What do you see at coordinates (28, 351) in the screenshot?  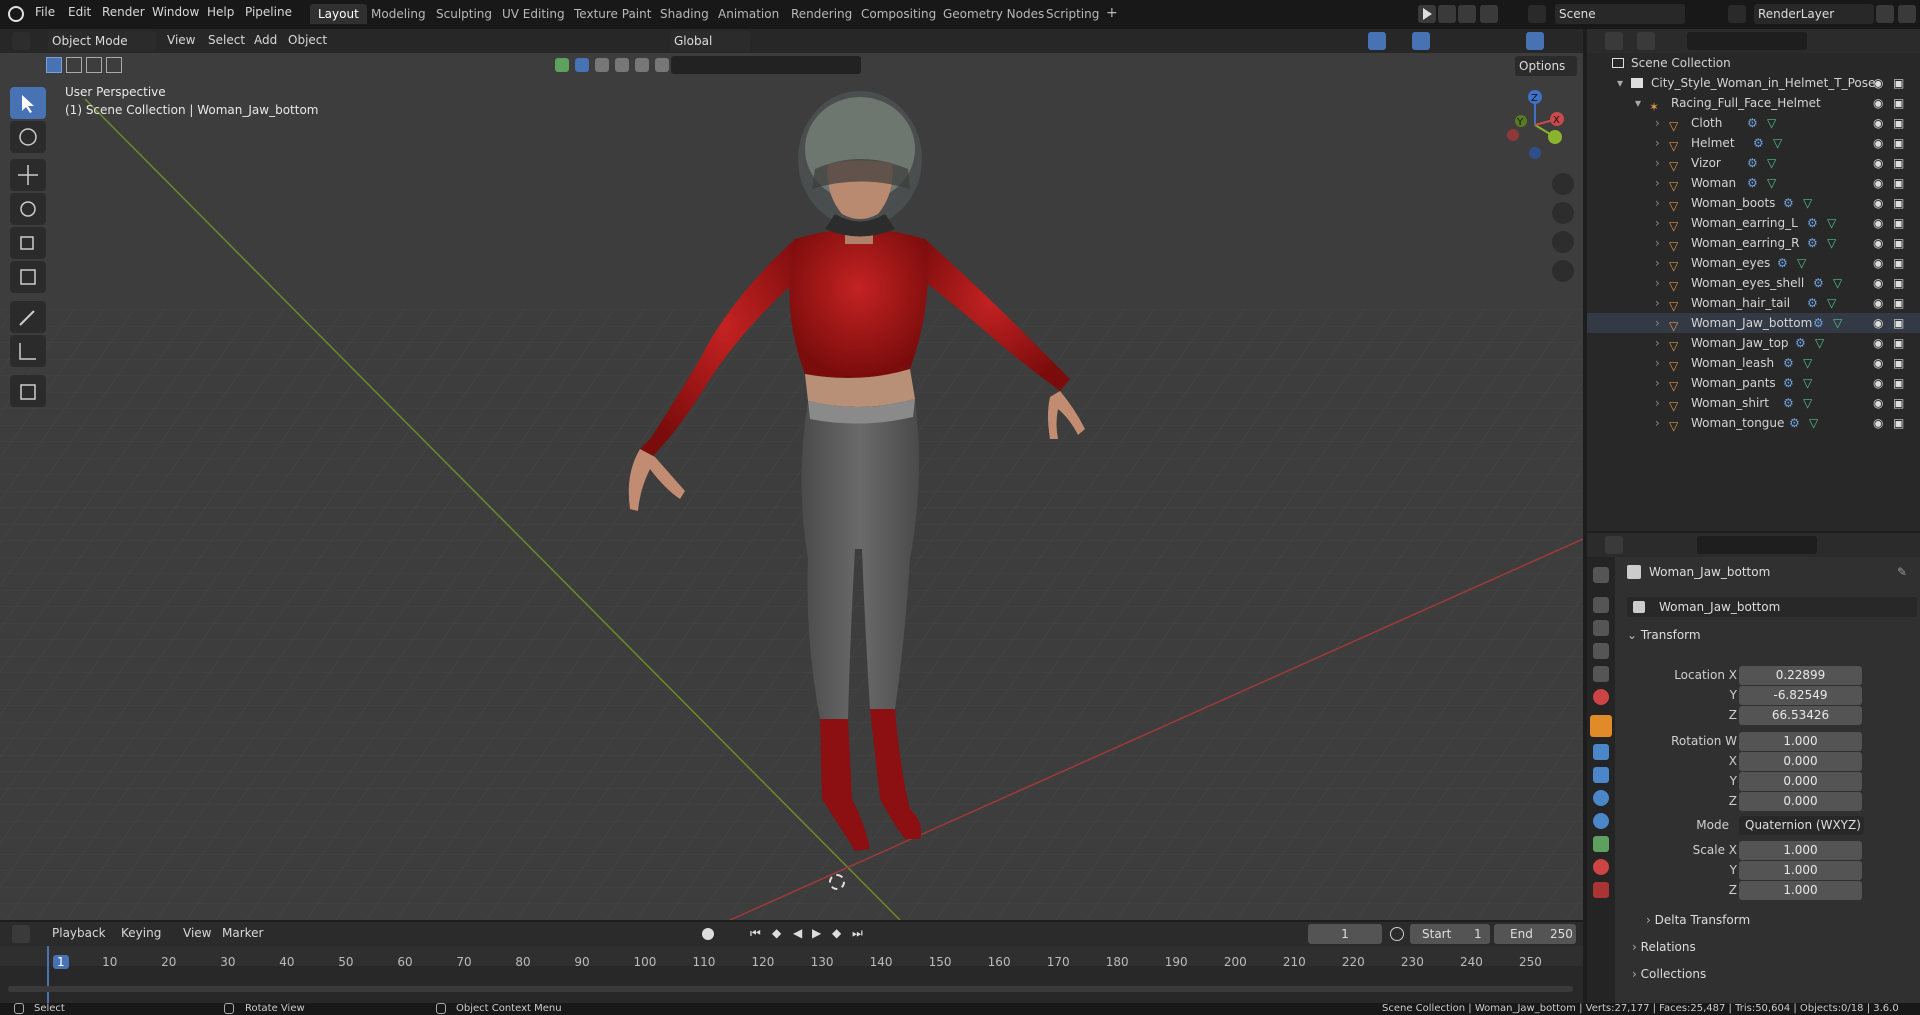 I see `measure-tool-icon` at bounding box center [28, 351].